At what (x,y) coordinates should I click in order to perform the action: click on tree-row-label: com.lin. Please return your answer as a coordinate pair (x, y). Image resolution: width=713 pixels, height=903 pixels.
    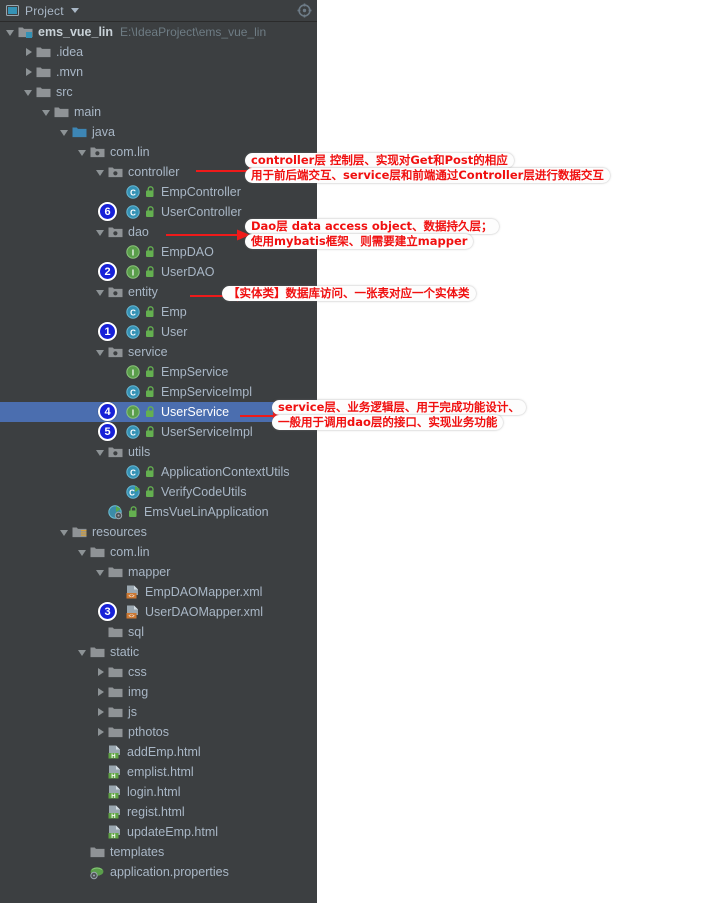
    Looking at the image, I should click on (130, 152).